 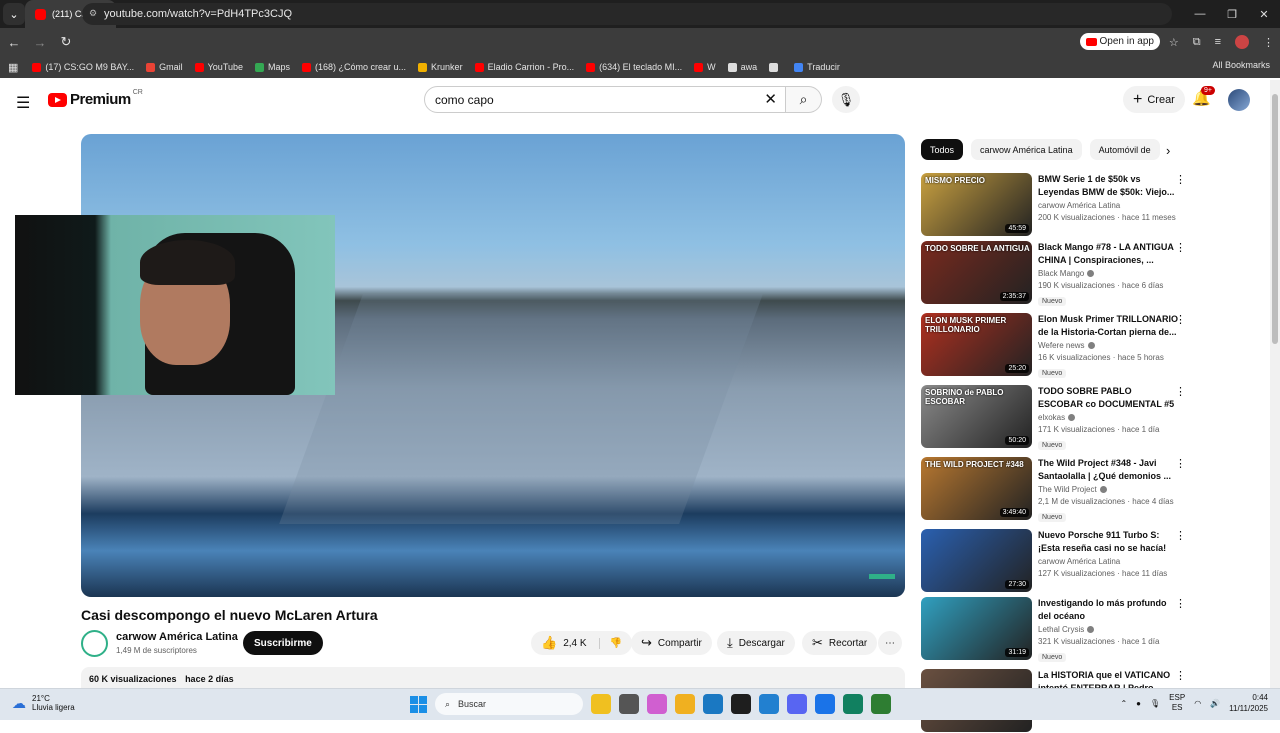 What do you see at coordinates (605, 99) in the screenshot?
I see `search-input: como capo ✕` at bounding box center [605, 99].